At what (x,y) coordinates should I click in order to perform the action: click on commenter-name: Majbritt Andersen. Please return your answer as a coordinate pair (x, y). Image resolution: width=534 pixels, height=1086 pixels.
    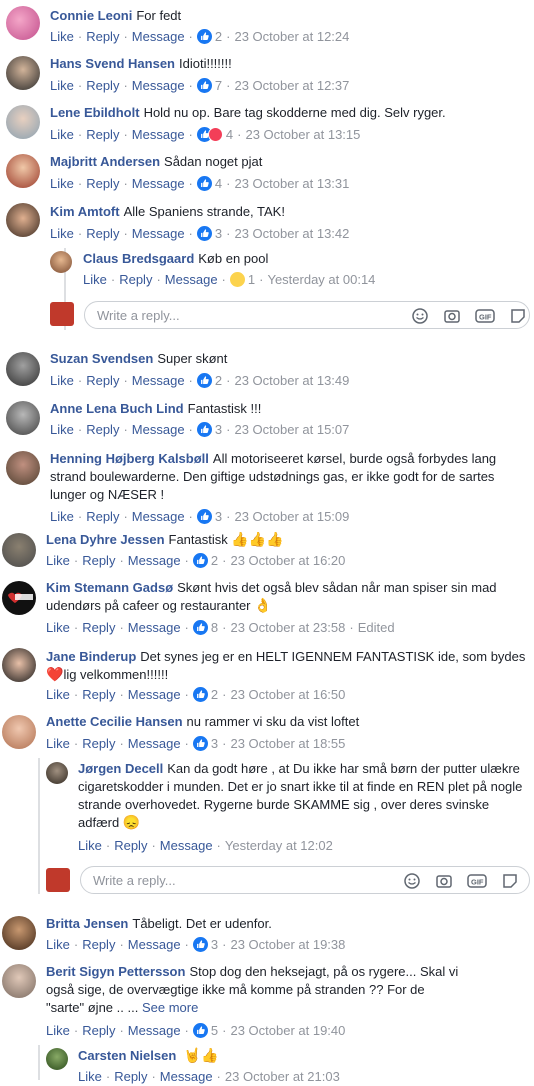
    Looking at the image, I should click on (105, 161).